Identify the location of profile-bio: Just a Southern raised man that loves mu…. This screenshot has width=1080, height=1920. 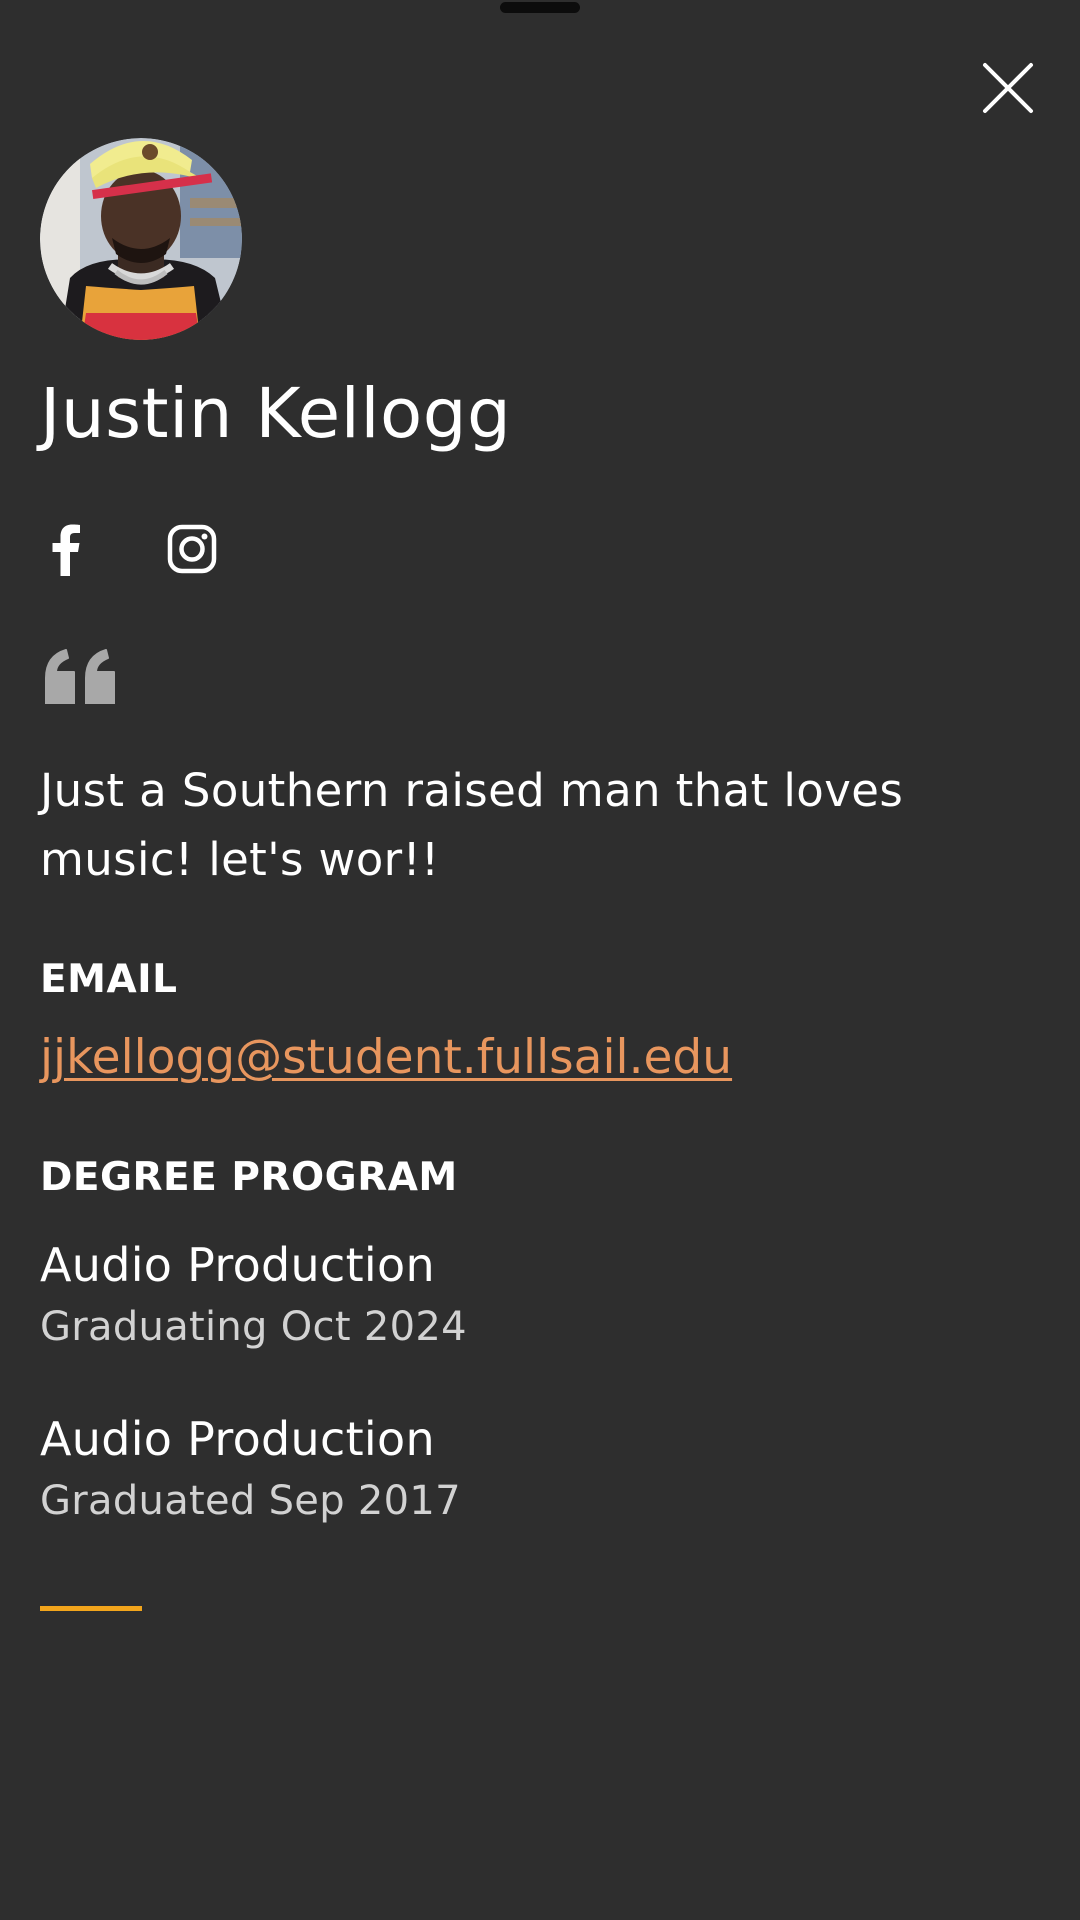
(472, 825).